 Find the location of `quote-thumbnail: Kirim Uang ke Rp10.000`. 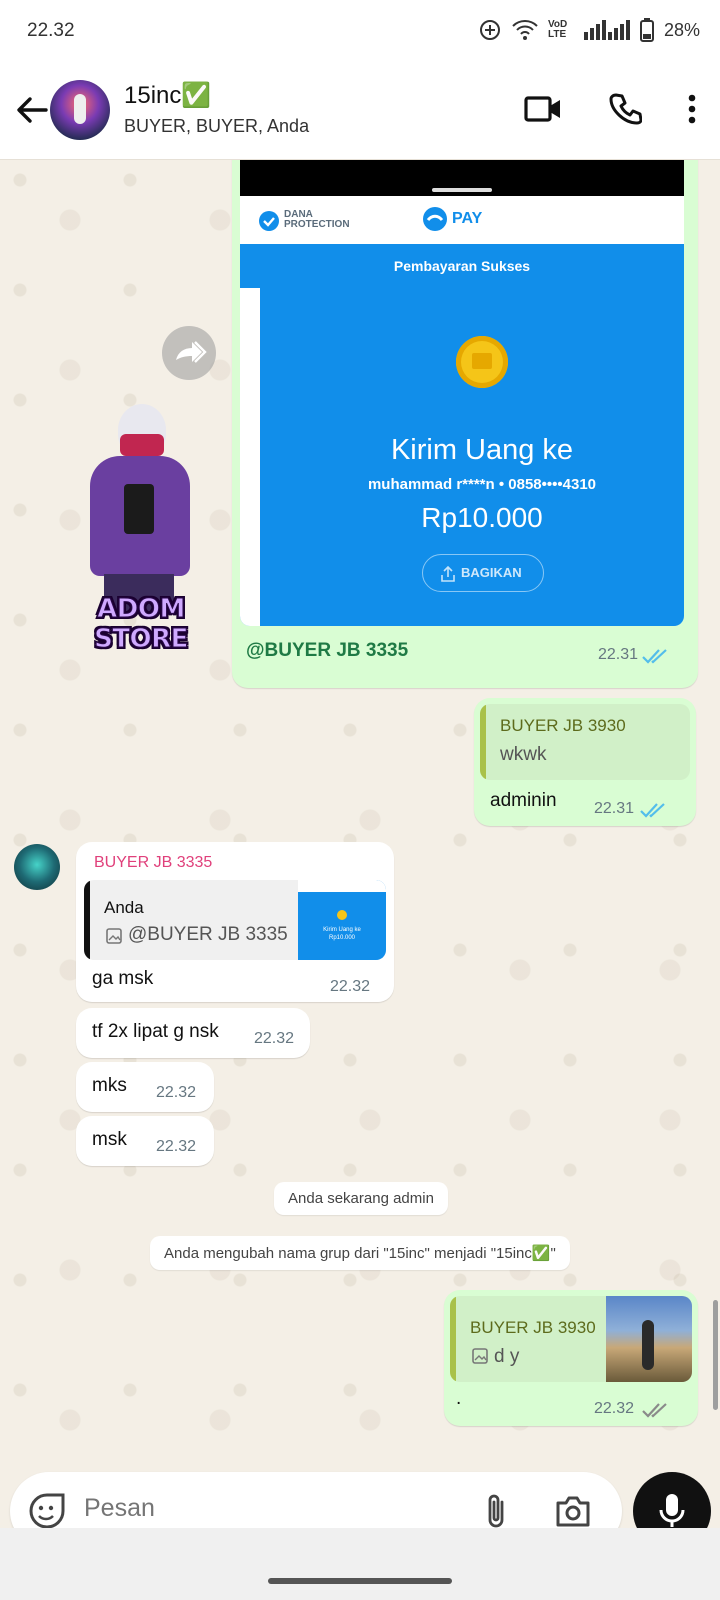

quote-thumbnail: Kirim Uang ke Rp10.000 is located at coordinates (342, 920).